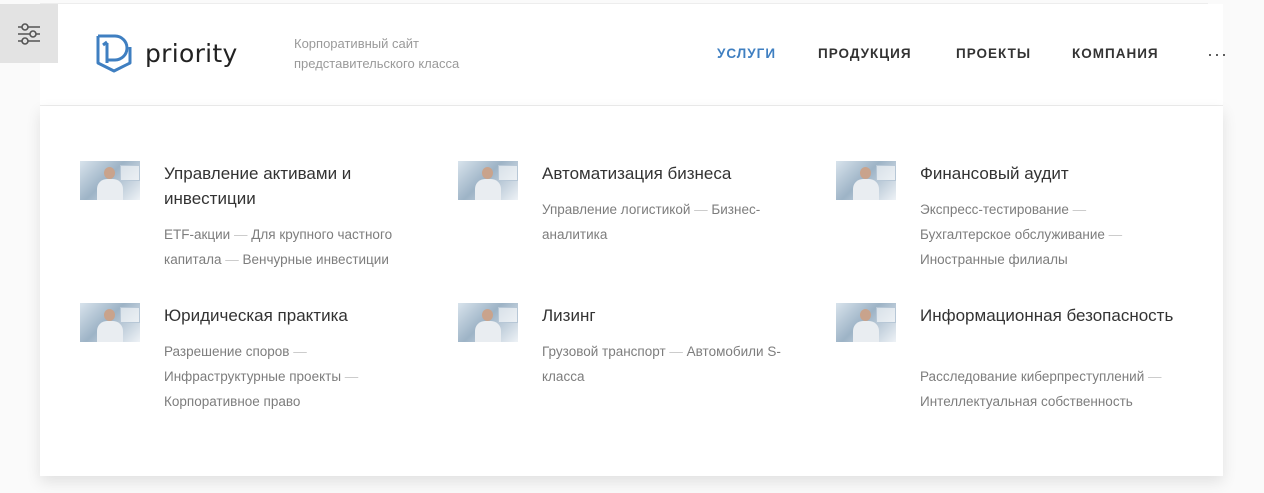  I want to click on logo: priority, so click(166, 53).